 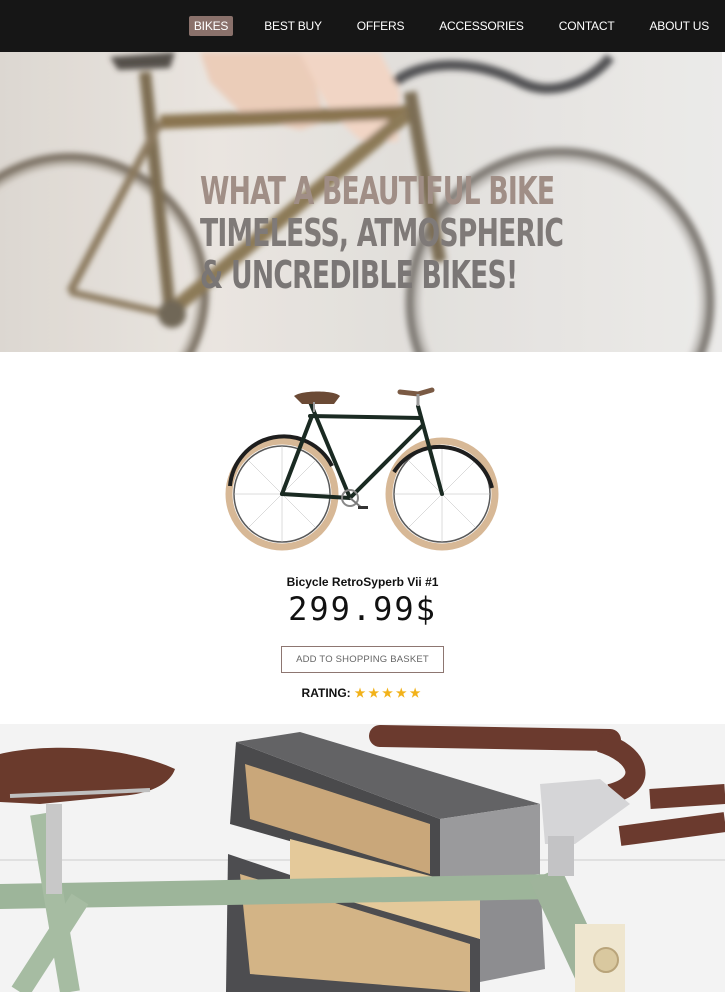 What do you see at coordinates (679, 26) in the screenshot?
I see `nav-item-about-us: ABOUT US` at bounding box center [679, 26].